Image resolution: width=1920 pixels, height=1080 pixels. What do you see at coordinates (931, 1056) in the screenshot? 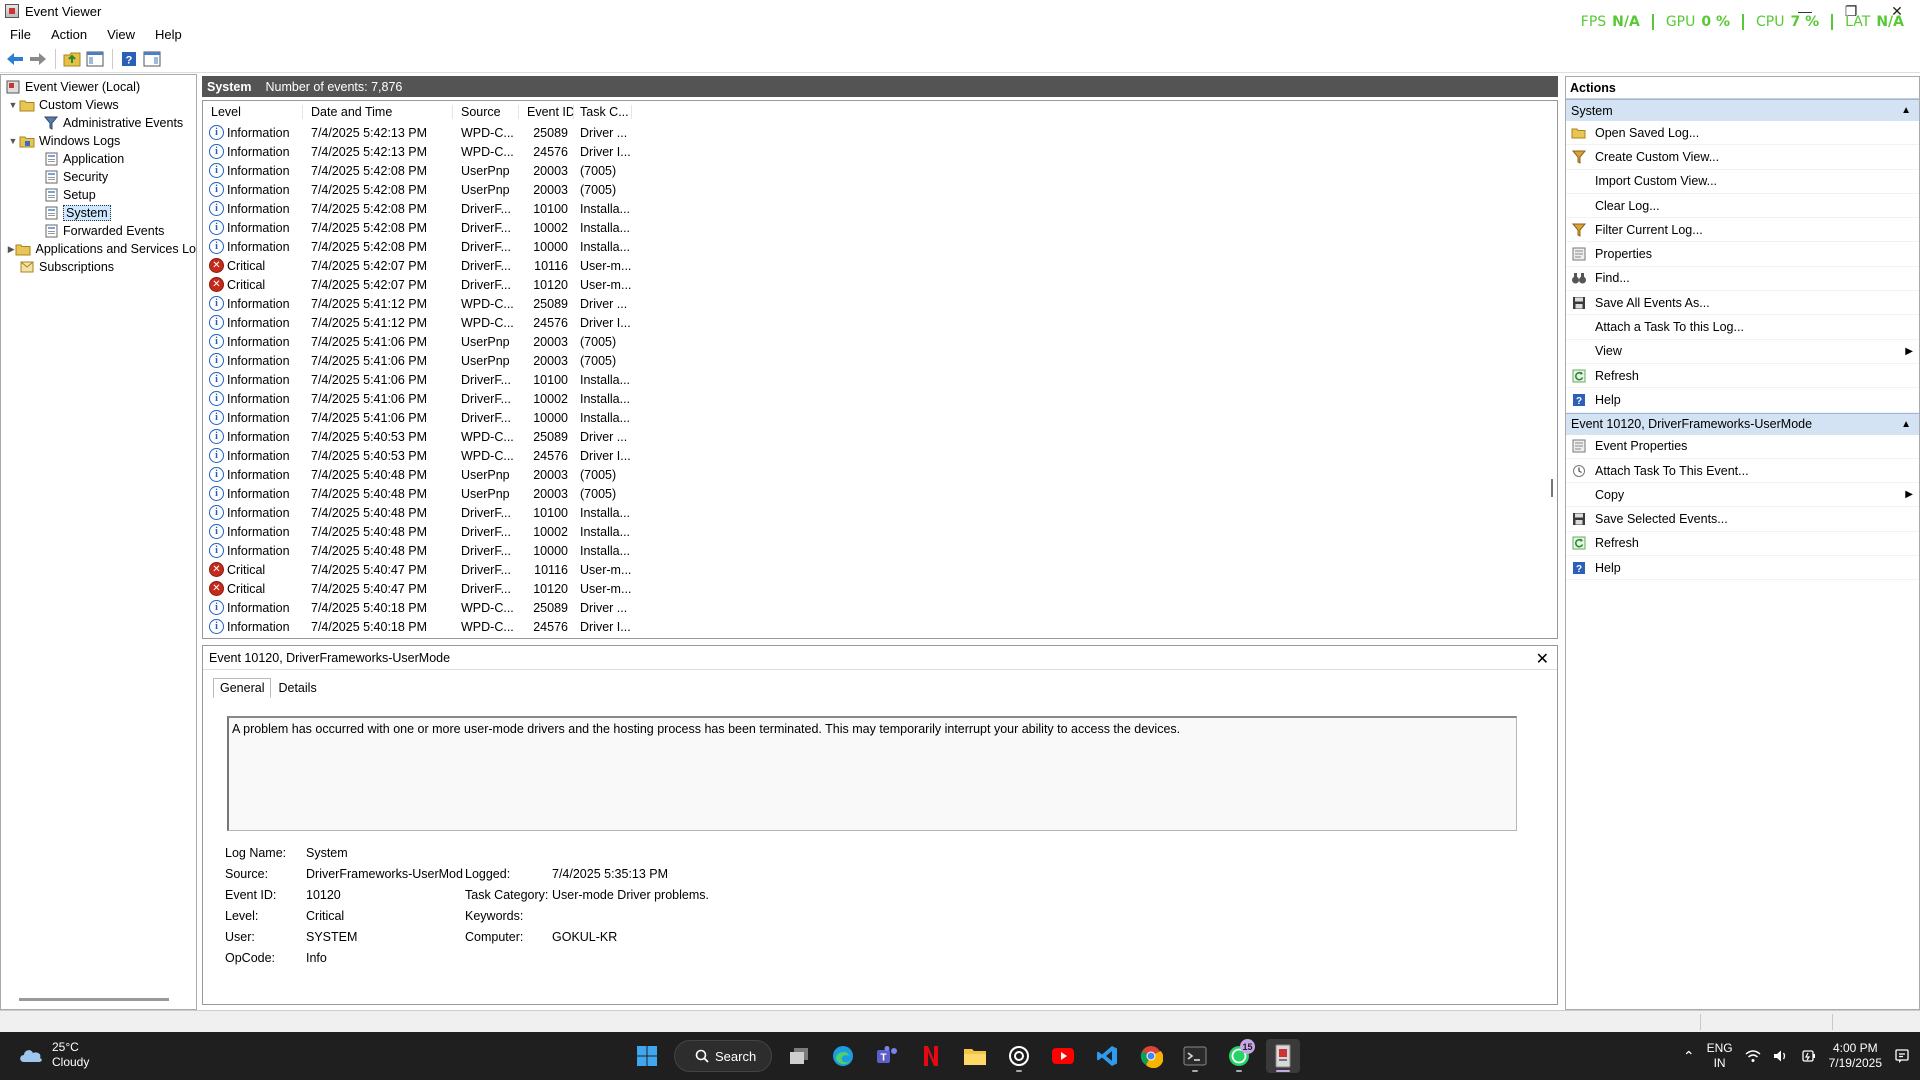
I see `netflix-app` at bounding box center [931, 1056].